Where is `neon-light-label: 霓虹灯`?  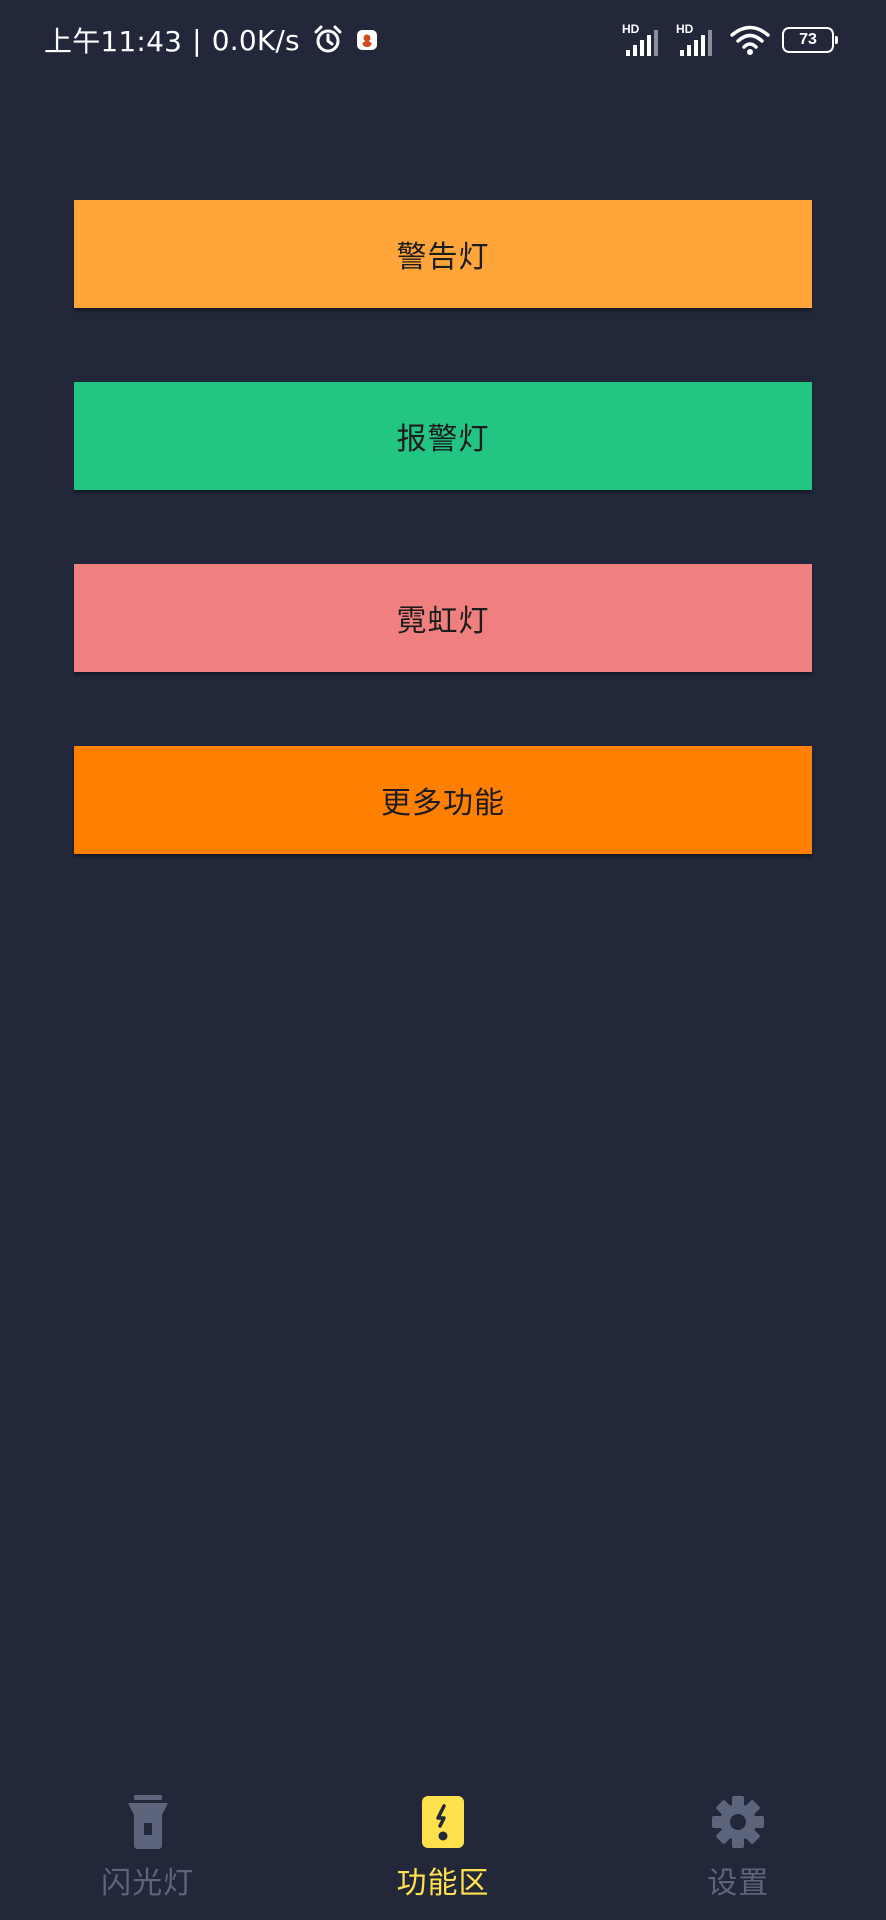
neon-light-label: 霓虹灯 is located at coordinates (443, 621).